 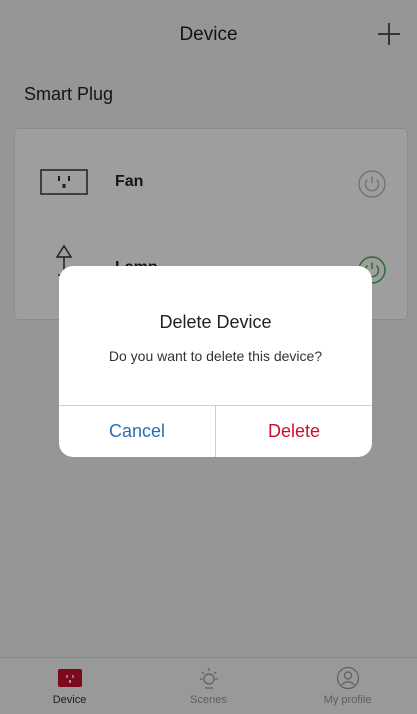 I want to click on dialog-title: Delete Device, so click(x=215, y=322).